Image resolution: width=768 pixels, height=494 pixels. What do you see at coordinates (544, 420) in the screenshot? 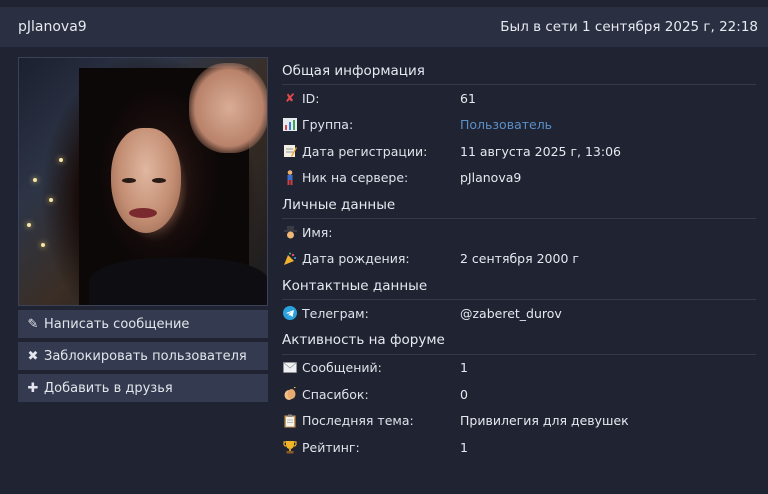
I see `last-topic-value: Привилегия для девушек` at bounding box center [544, 420].